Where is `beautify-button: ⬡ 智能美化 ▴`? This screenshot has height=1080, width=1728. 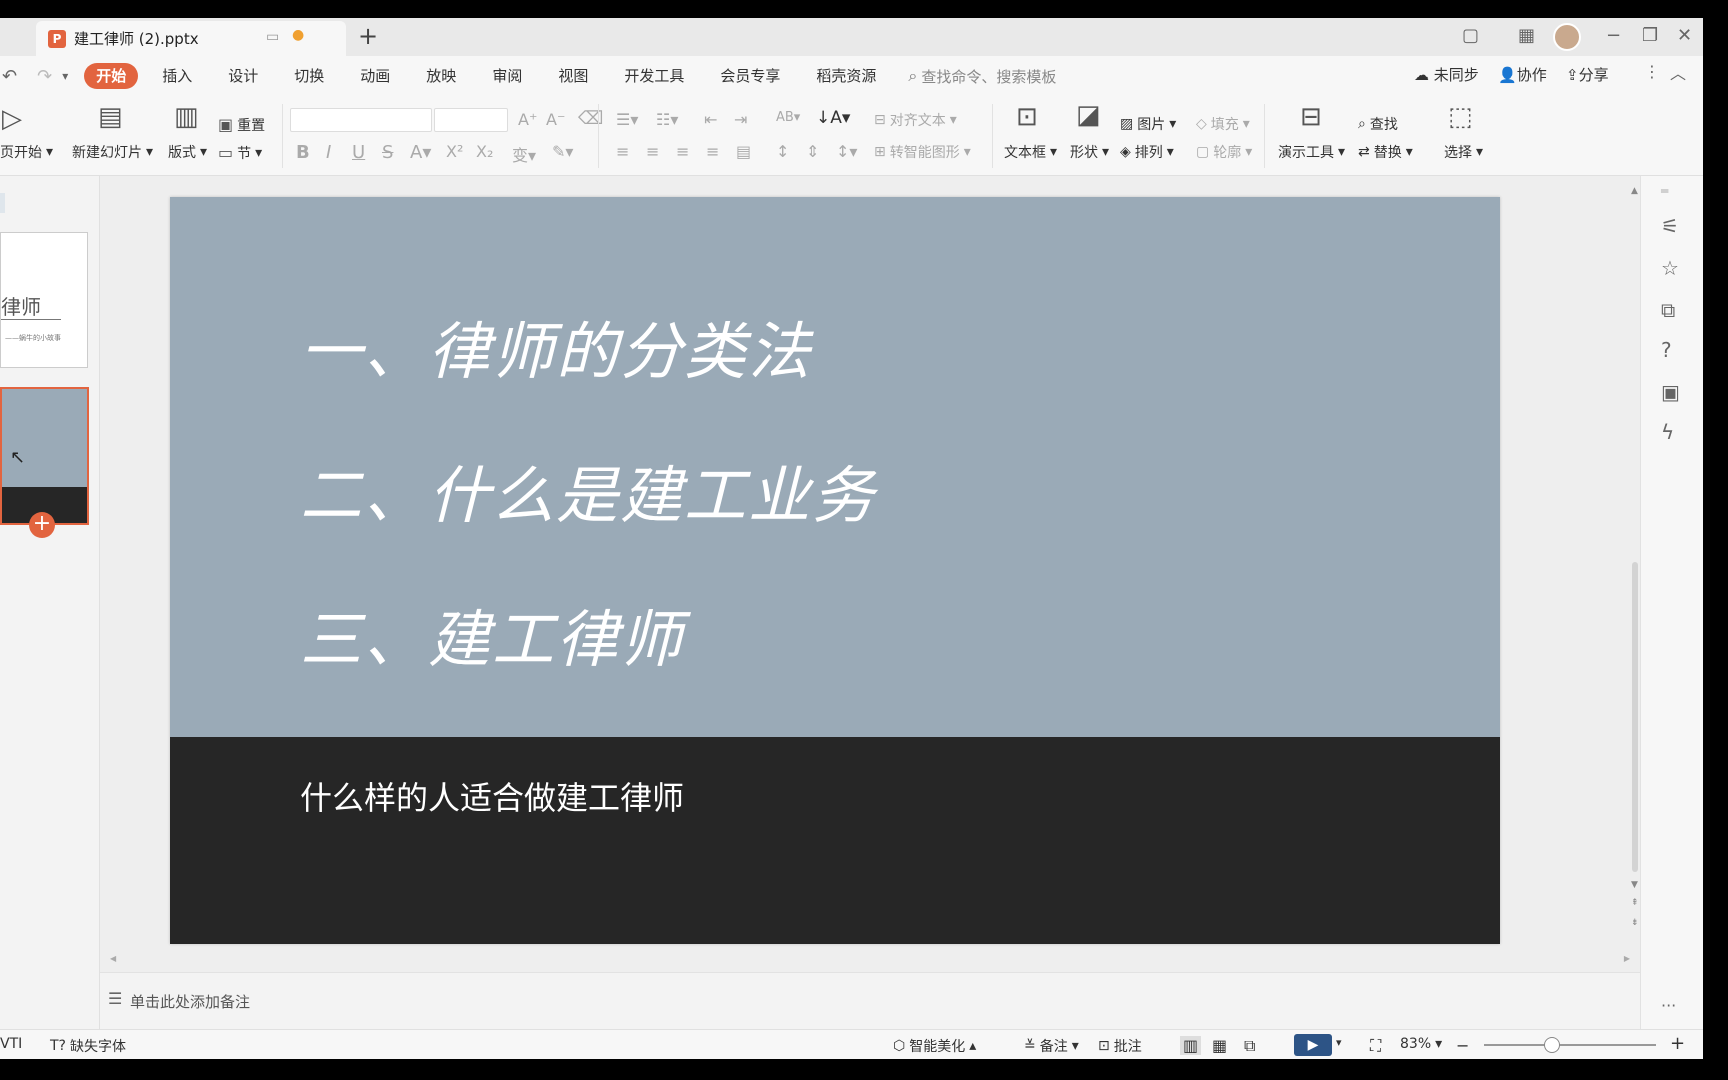 beautify-button: ⬡ 智能美化 ▴ is located at coordinates (934, 1046).